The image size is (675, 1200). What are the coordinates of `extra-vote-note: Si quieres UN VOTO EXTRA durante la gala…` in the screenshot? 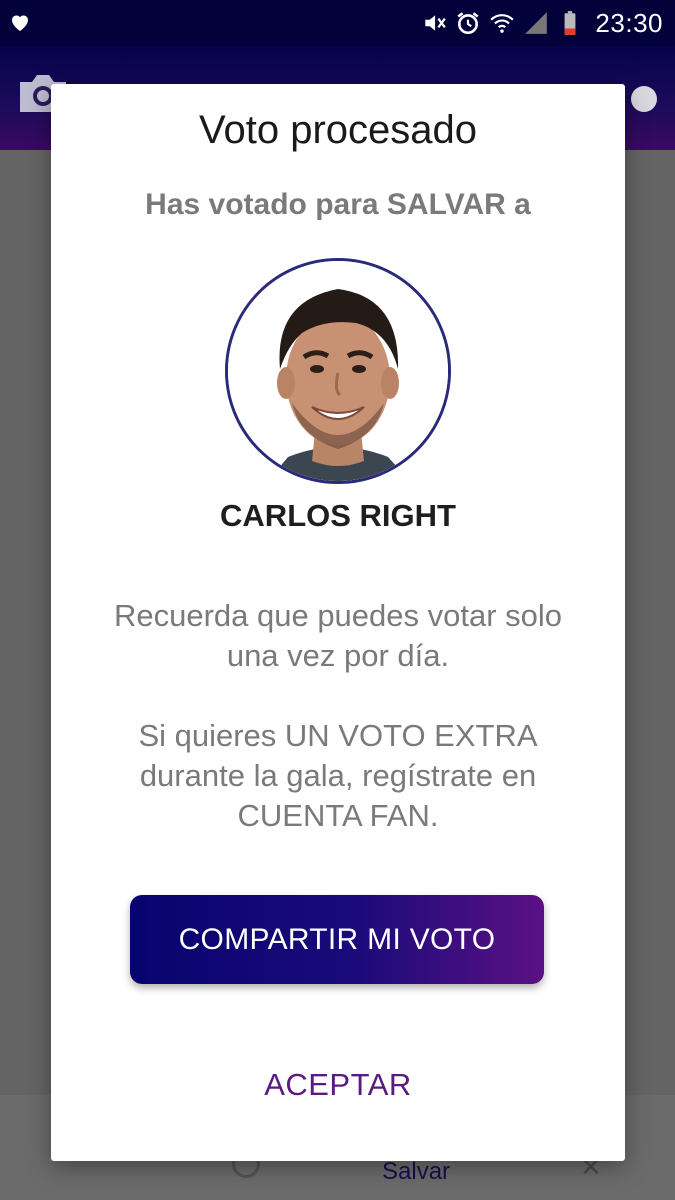 It's located at (338, 775).